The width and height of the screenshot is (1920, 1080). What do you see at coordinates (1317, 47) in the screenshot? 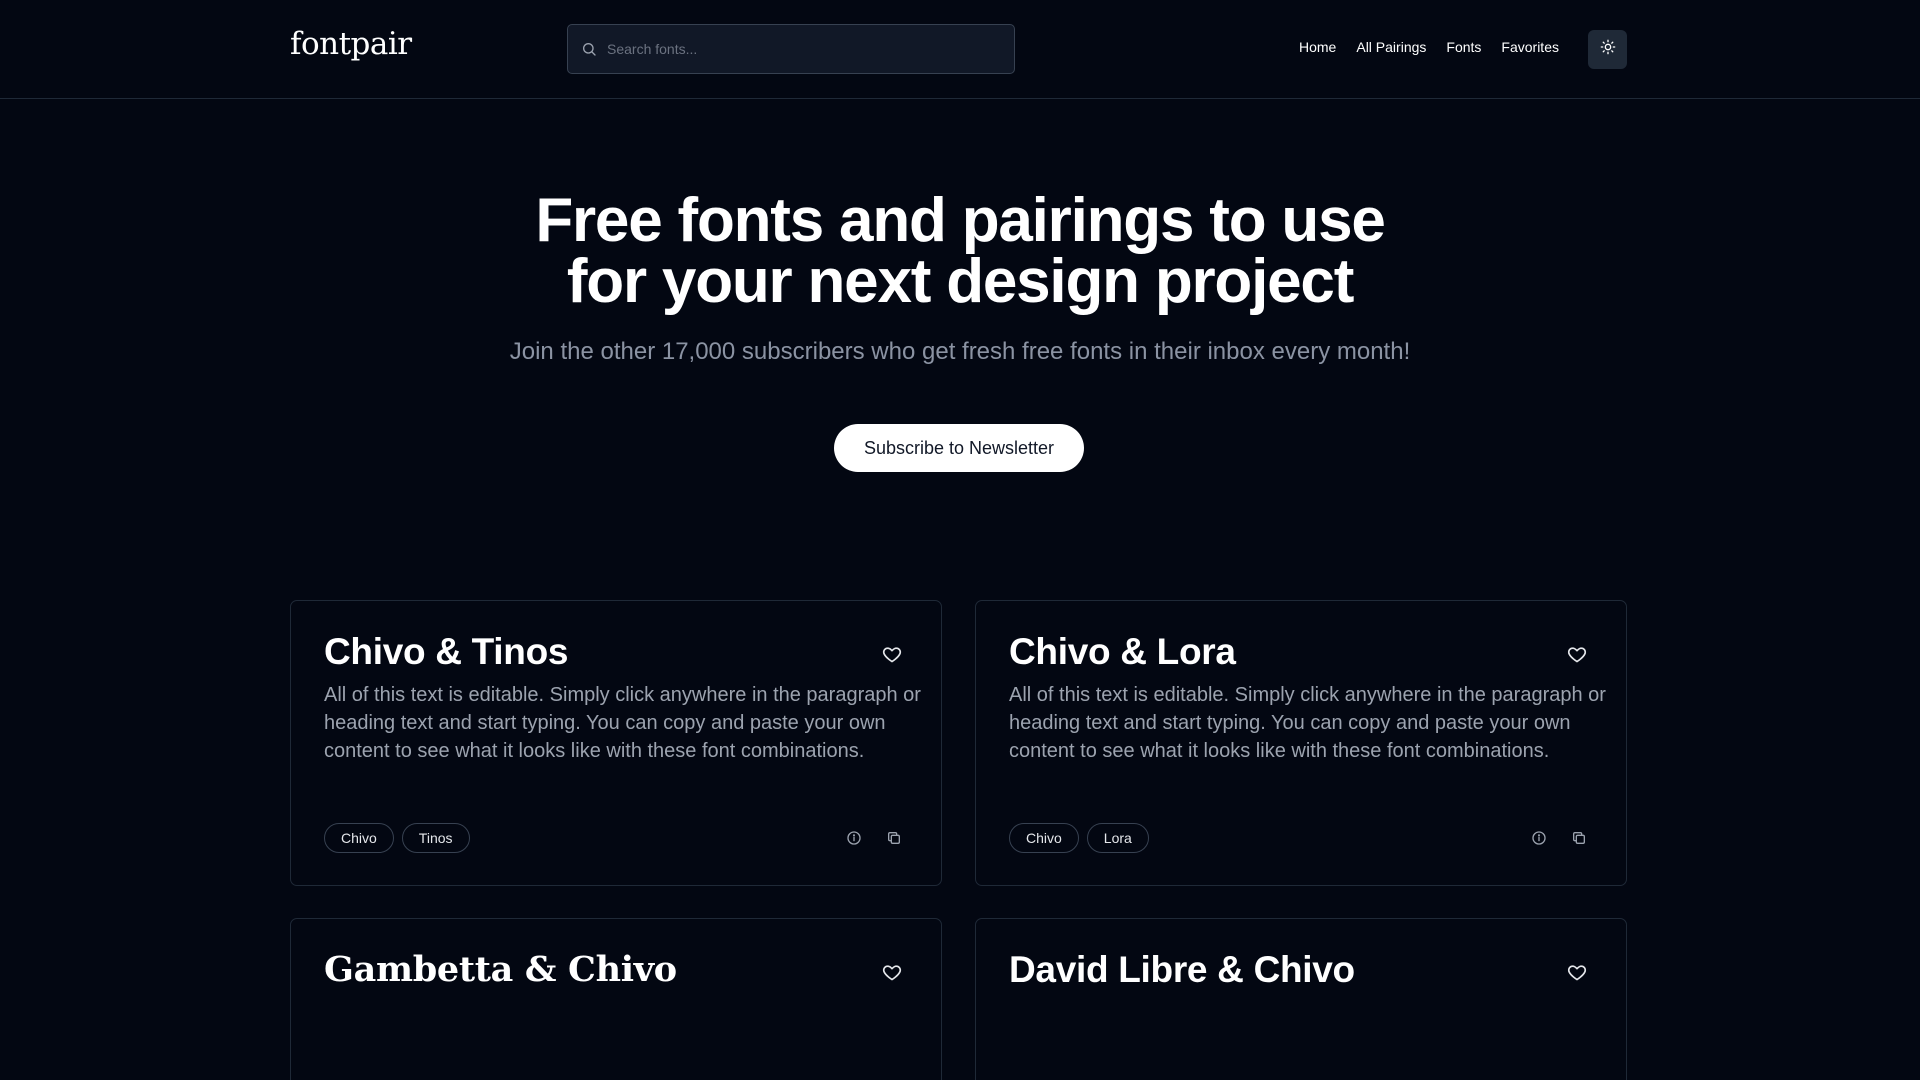
I see `nav-home: Home` at bounding box center [1317, 47].